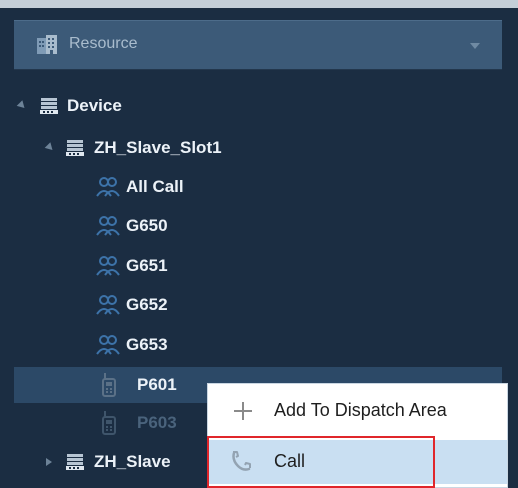 This screenshot has width=518, height=488. Describe the element at coordinates (132, 461) in the screenshot. I see `tree-node-label: ZH_Slave` at that location.